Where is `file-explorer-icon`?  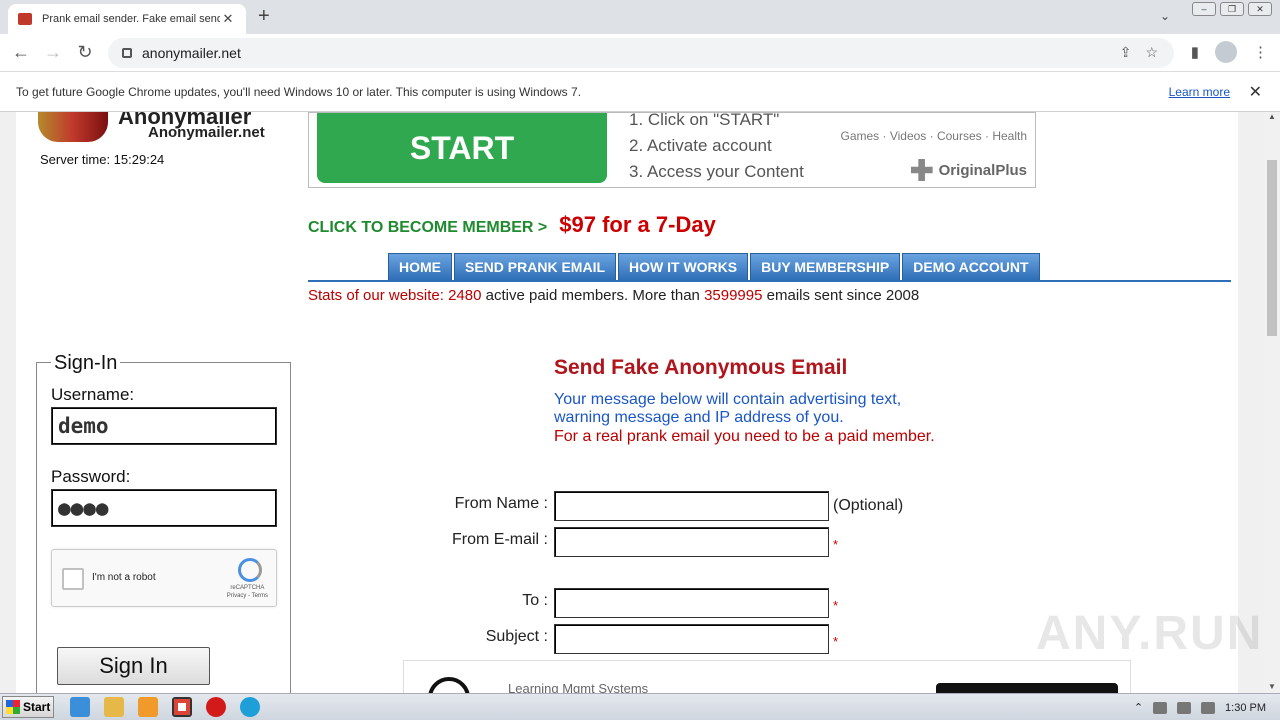 file-explorer-icon is located at coordinates (114, 707).